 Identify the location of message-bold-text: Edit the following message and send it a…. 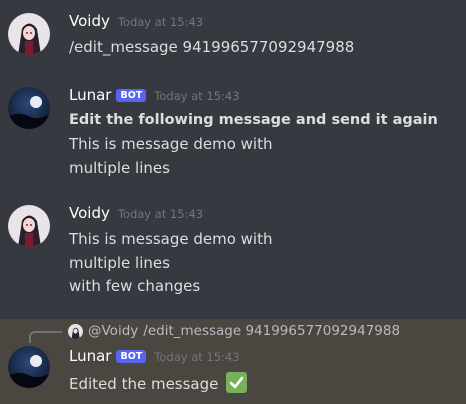
(253, 120).